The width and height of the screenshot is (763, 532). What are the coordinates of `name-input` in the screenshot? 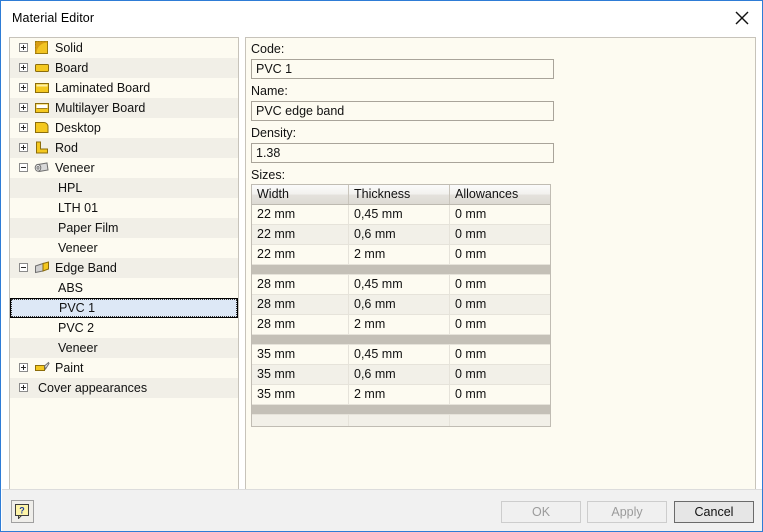 It's located at (402, 111).